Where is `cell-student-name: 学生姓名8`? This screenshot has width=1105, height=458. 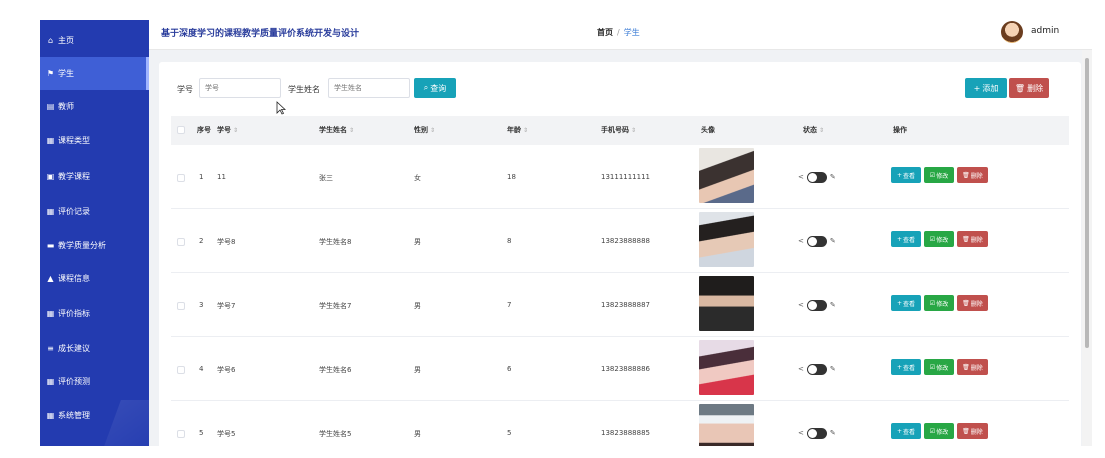
cell-student-name: 学生姓名8 is located at coordinates (335, 242).